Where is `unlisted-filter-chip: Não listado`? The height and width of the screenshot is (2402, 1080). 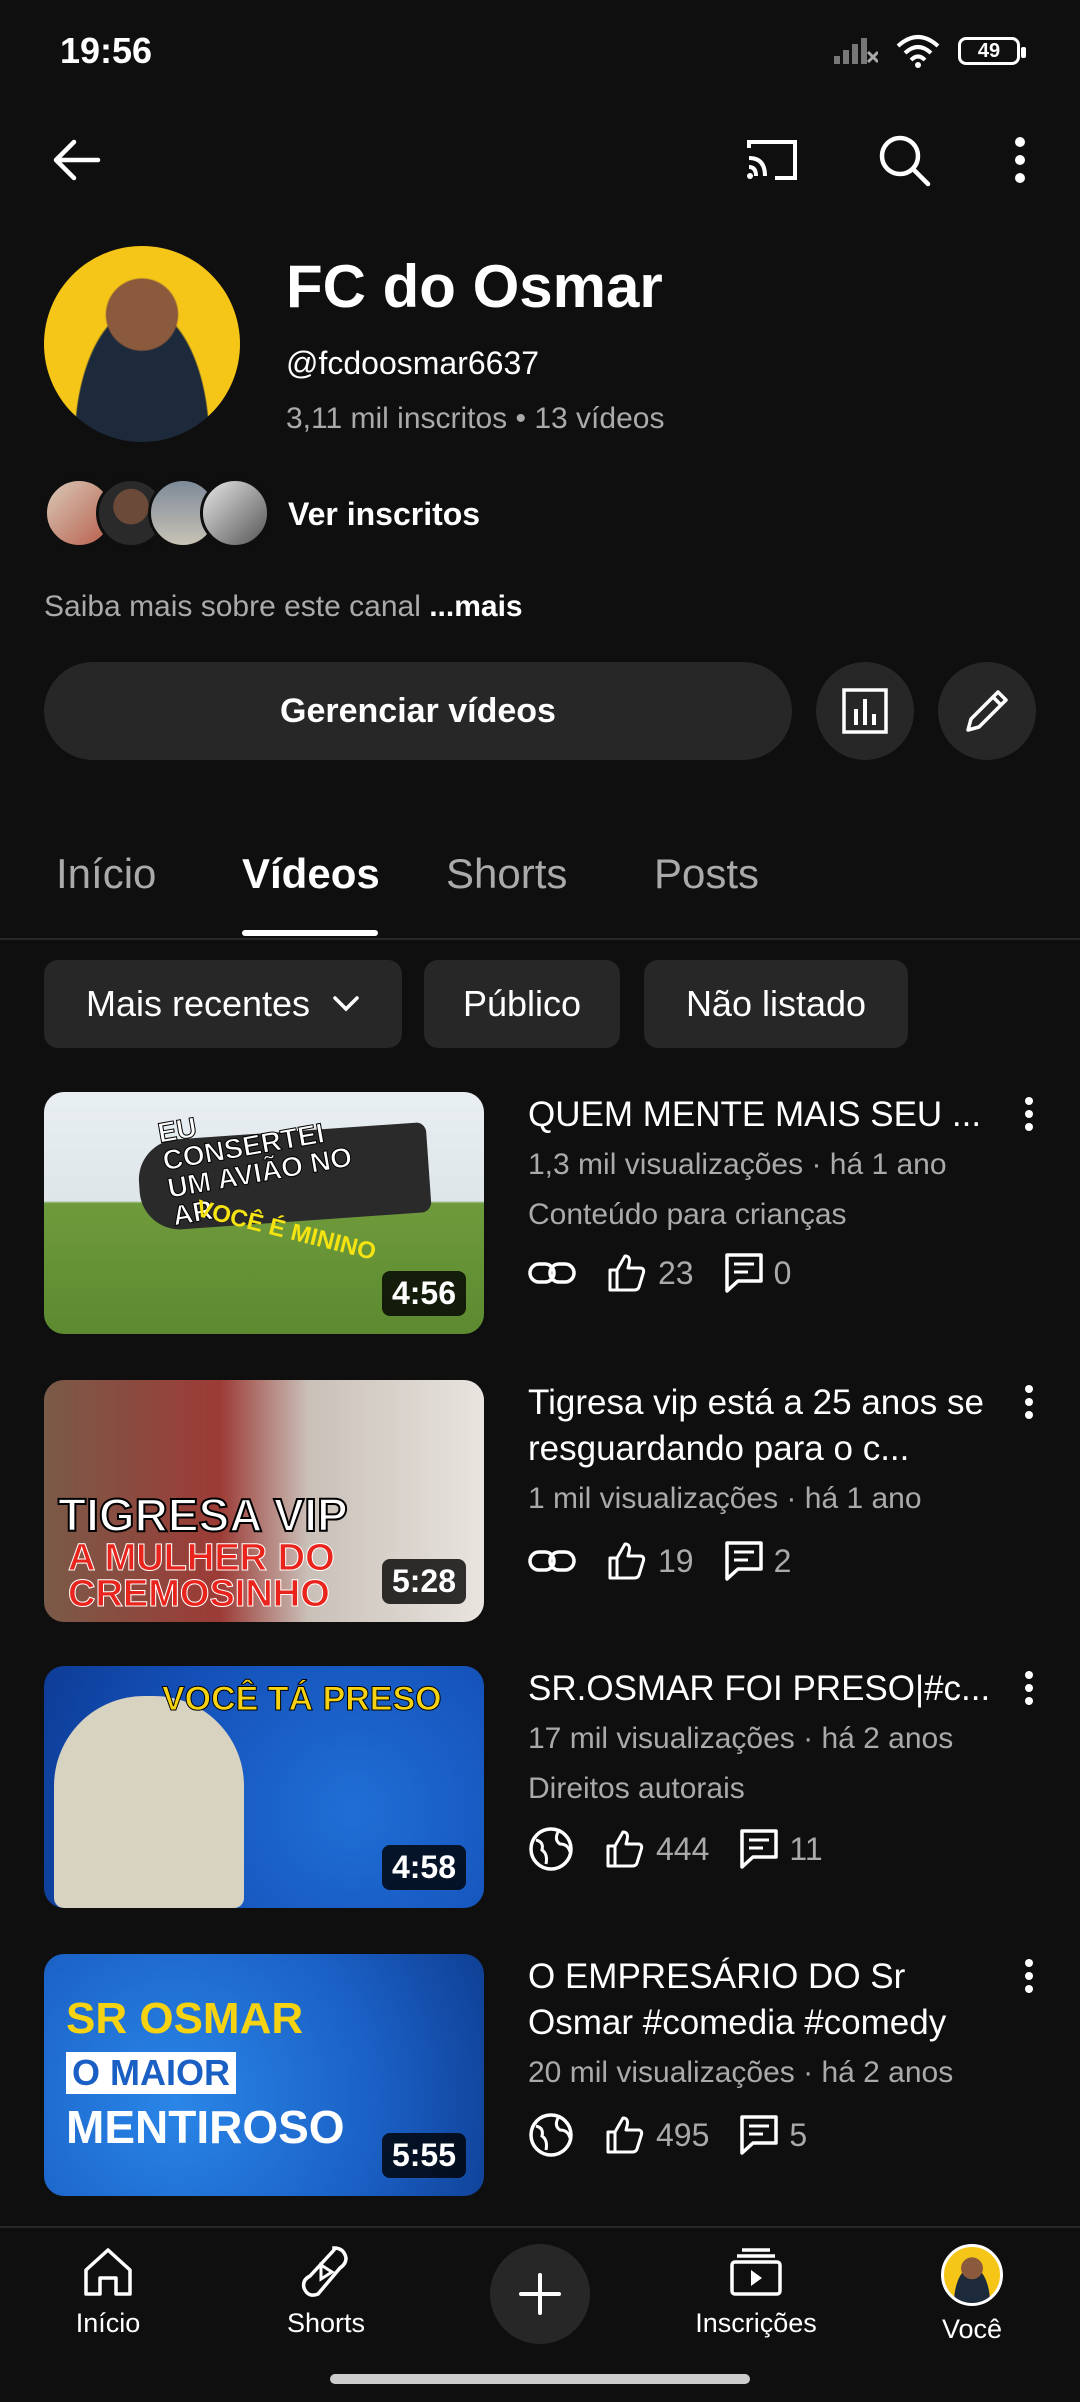 unlisted-filter-chip: Não listado is located at coordinates (776, 1004).